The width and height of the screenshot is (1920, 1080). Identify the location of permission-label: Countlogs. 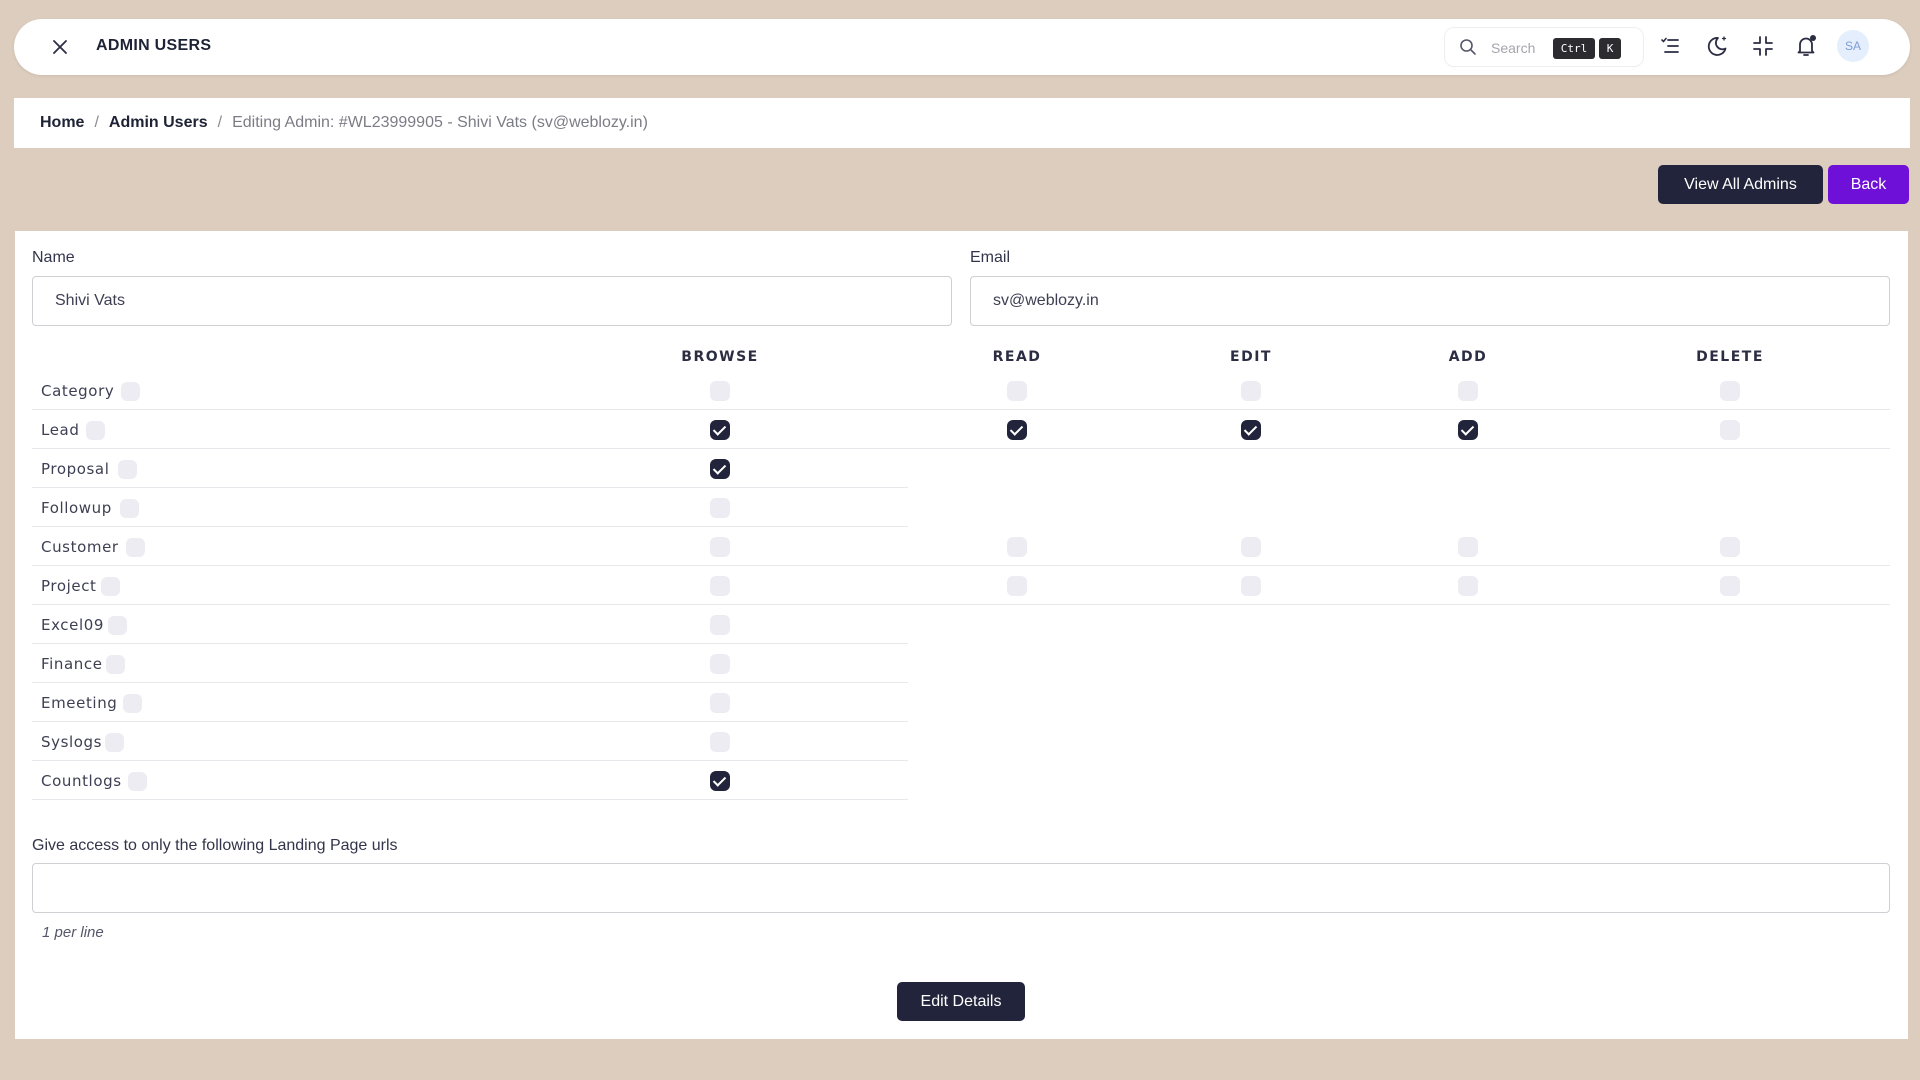
(81, 781).